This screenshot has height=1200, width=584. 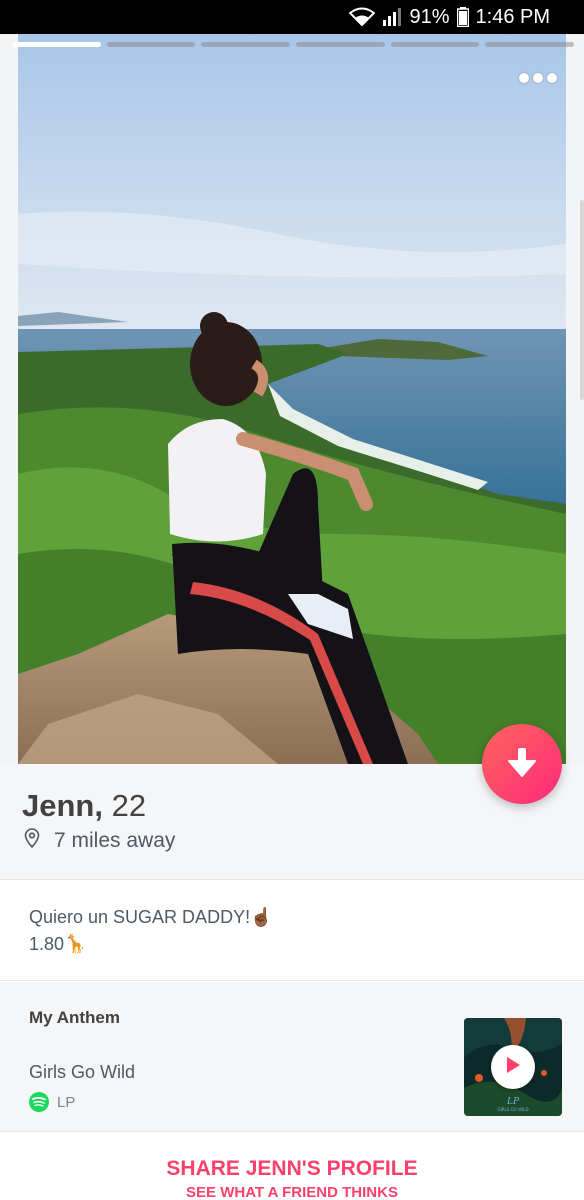 I want to click on play-button, so click(x=513, y=1067).